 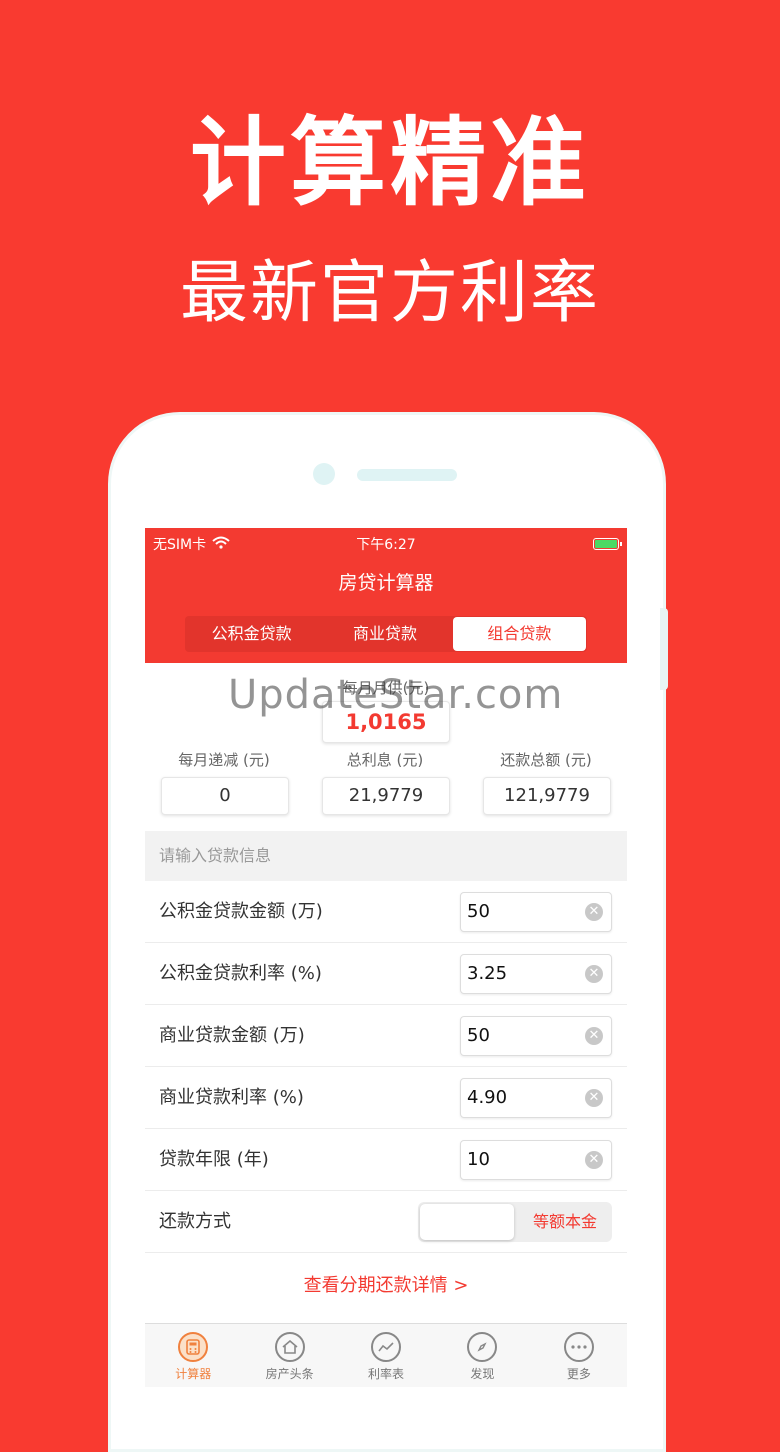 I want to click on repayment-method-row: 还款方式 等额本金, so click(x=386, y=1222).